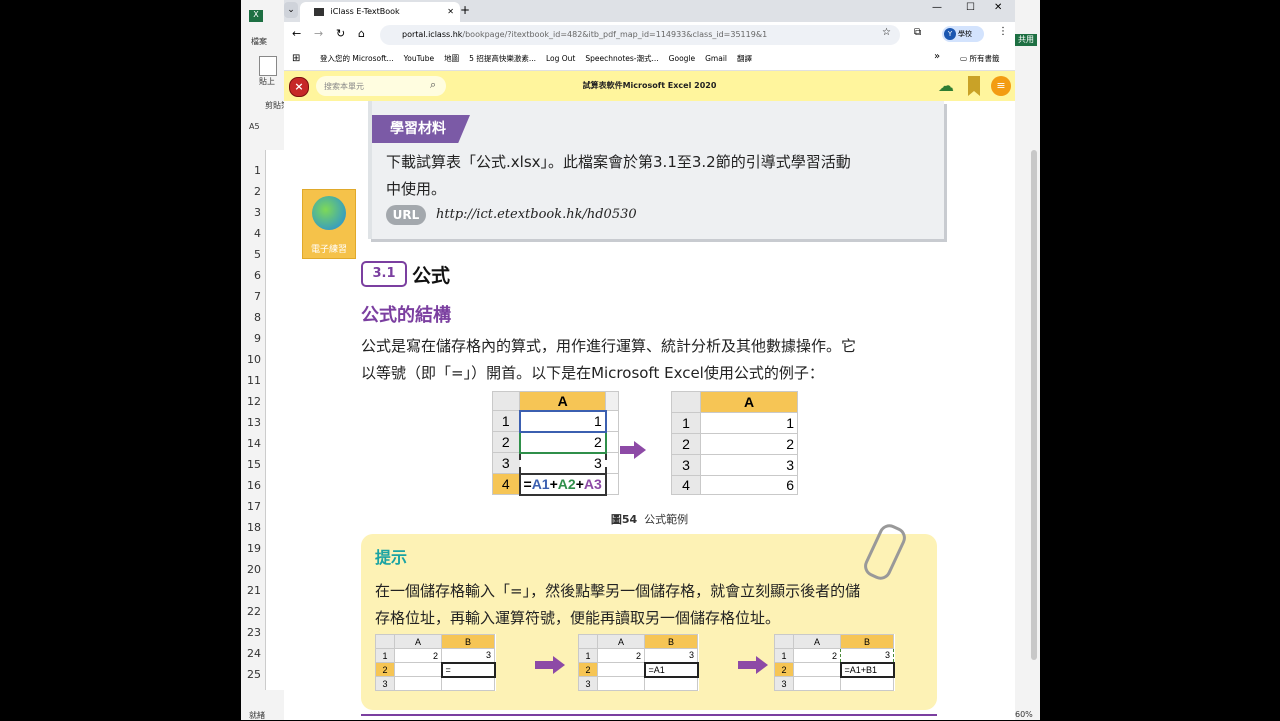 The image size is (1280, 721). What do you see at coordinates (296, 33) in the screenshot?
I see `back-icon: ←` at bounding box center [296, 33].